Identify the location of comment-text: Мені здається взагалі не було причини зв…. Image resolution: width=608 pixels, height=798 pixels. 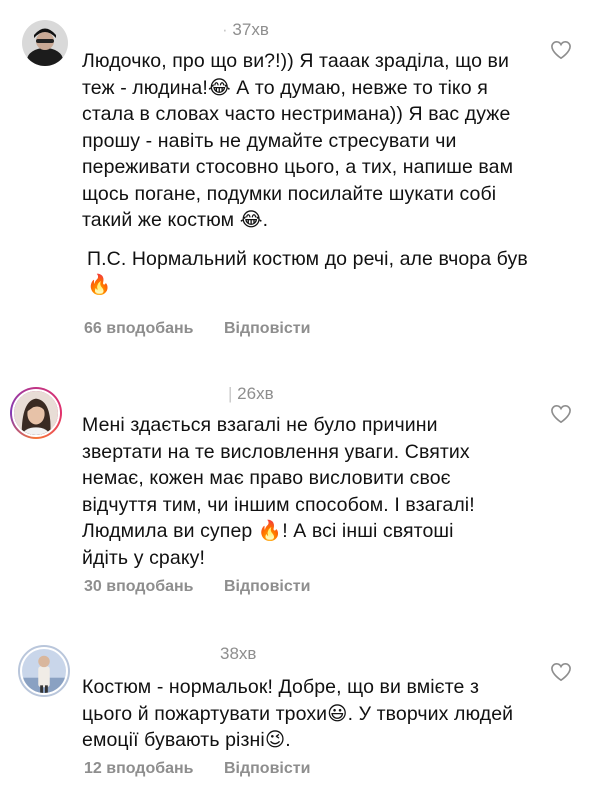
(292, 491).